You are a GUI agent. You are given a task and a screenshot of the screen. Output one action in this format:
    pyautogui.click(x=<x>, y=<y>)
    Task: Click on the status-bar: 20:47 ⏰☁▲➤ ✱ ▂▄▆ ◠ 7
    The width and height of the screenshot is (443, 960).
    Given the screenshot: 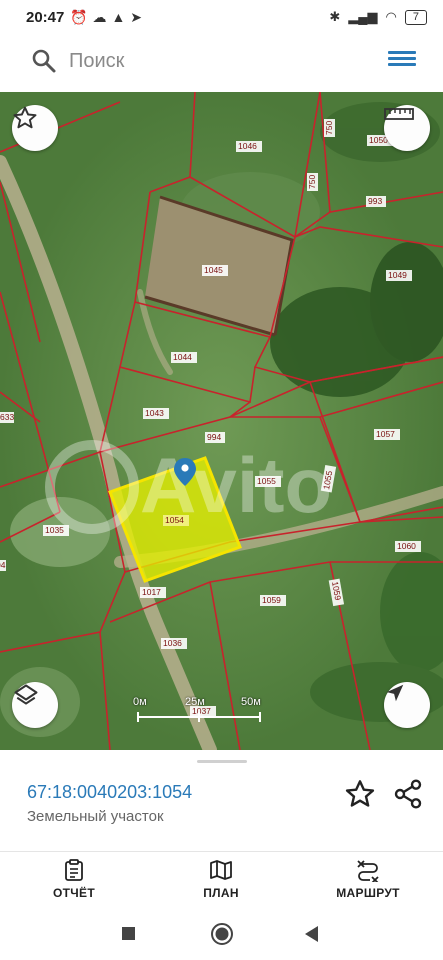 What is the action you would take?
    pyautogui.click(x=221, y=18)
    